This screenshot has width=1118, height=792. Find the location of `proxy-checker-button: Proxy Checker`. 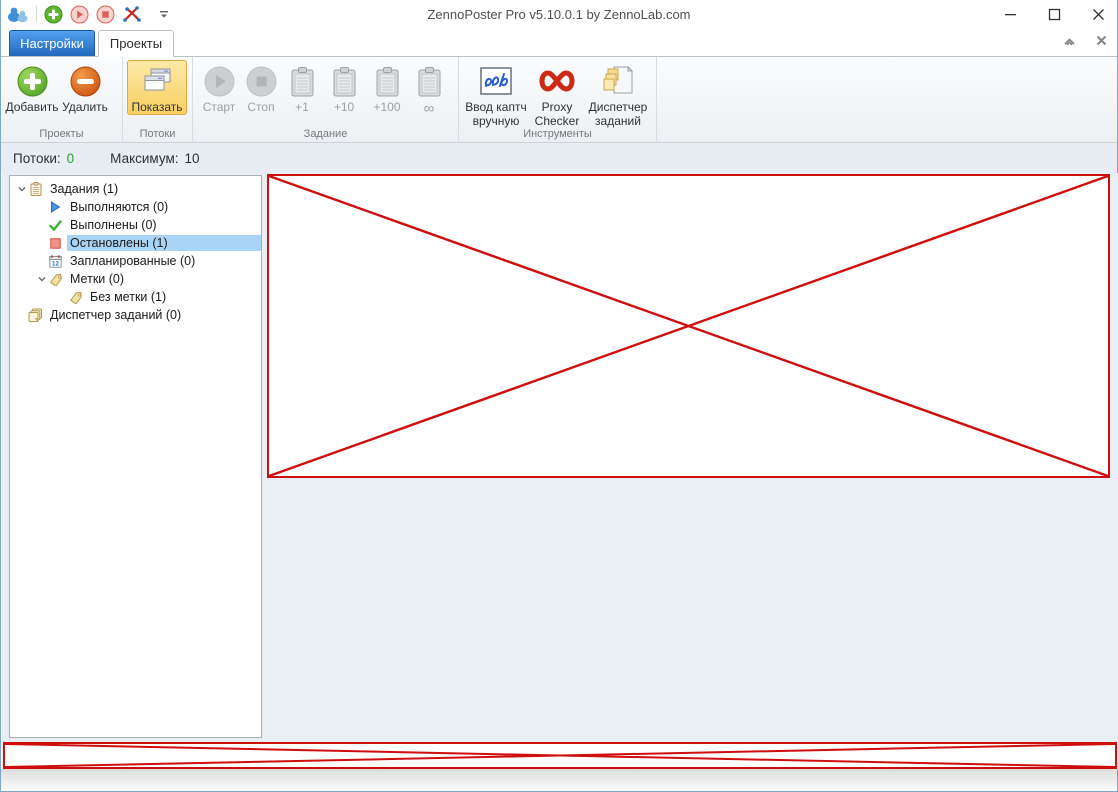

proxy-checker-button: Proxy Checker is located at coordinates (557, 95).